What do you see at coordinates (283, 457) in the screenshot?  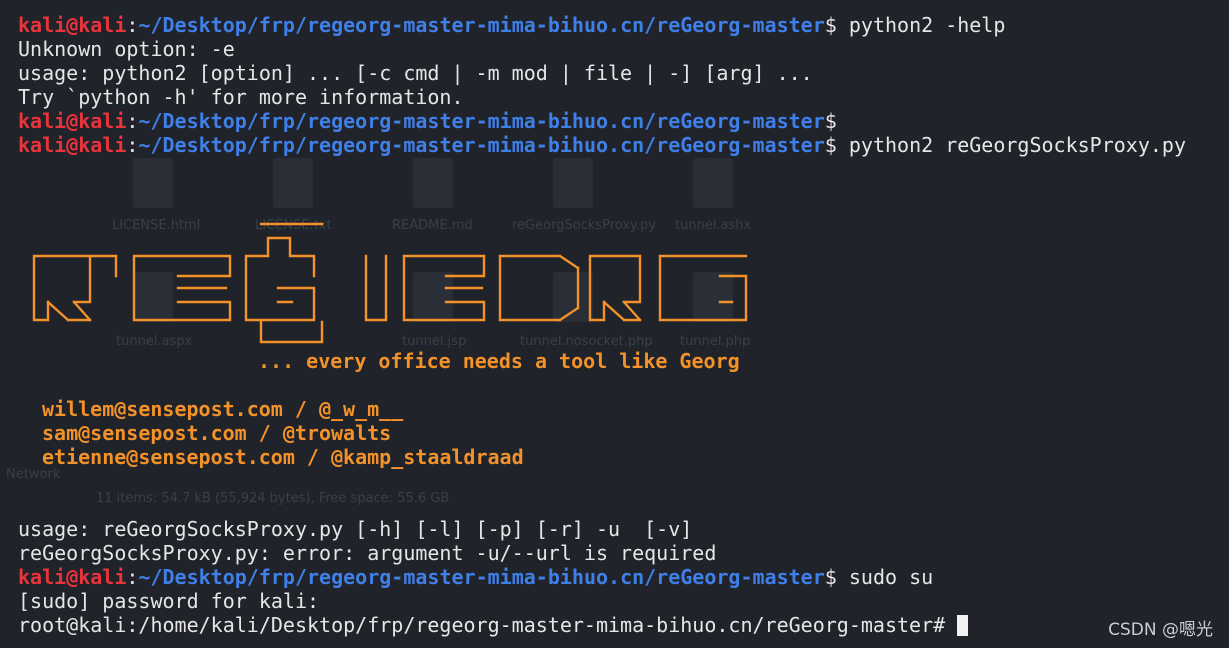 I see `credit-line: etienne@sensepost.com / @kamp_staaldraad` at bounding box center [283, 457].